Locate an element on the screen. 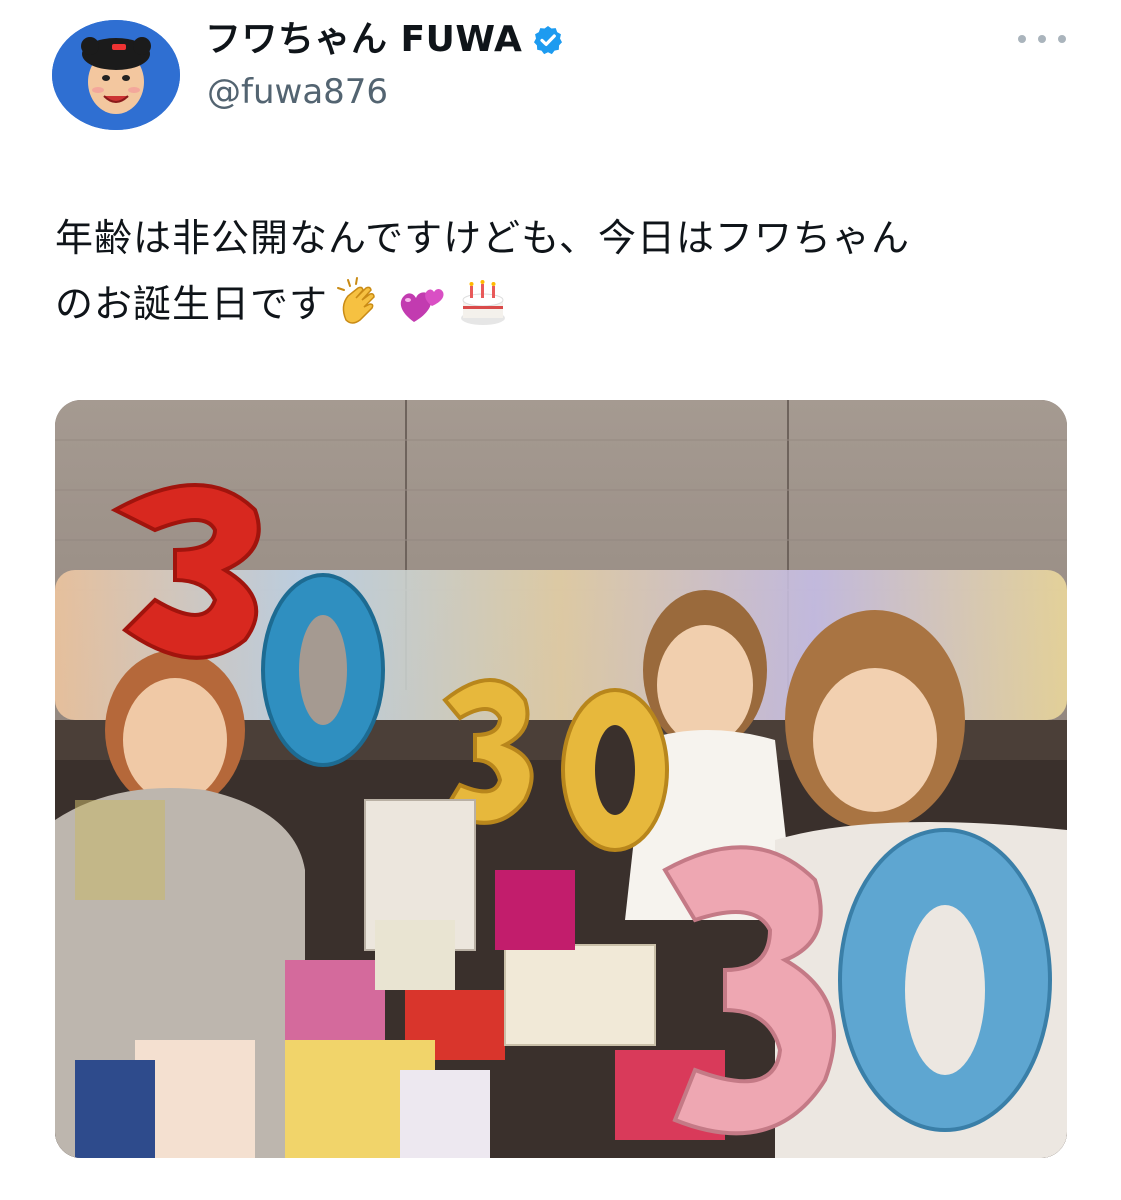 The width and height of the screenshot is (1121, 1200). tweet-text-line-1: 年齢は非公開なんですけども、今日はフワちゃん is located at coordinates (482, 238).